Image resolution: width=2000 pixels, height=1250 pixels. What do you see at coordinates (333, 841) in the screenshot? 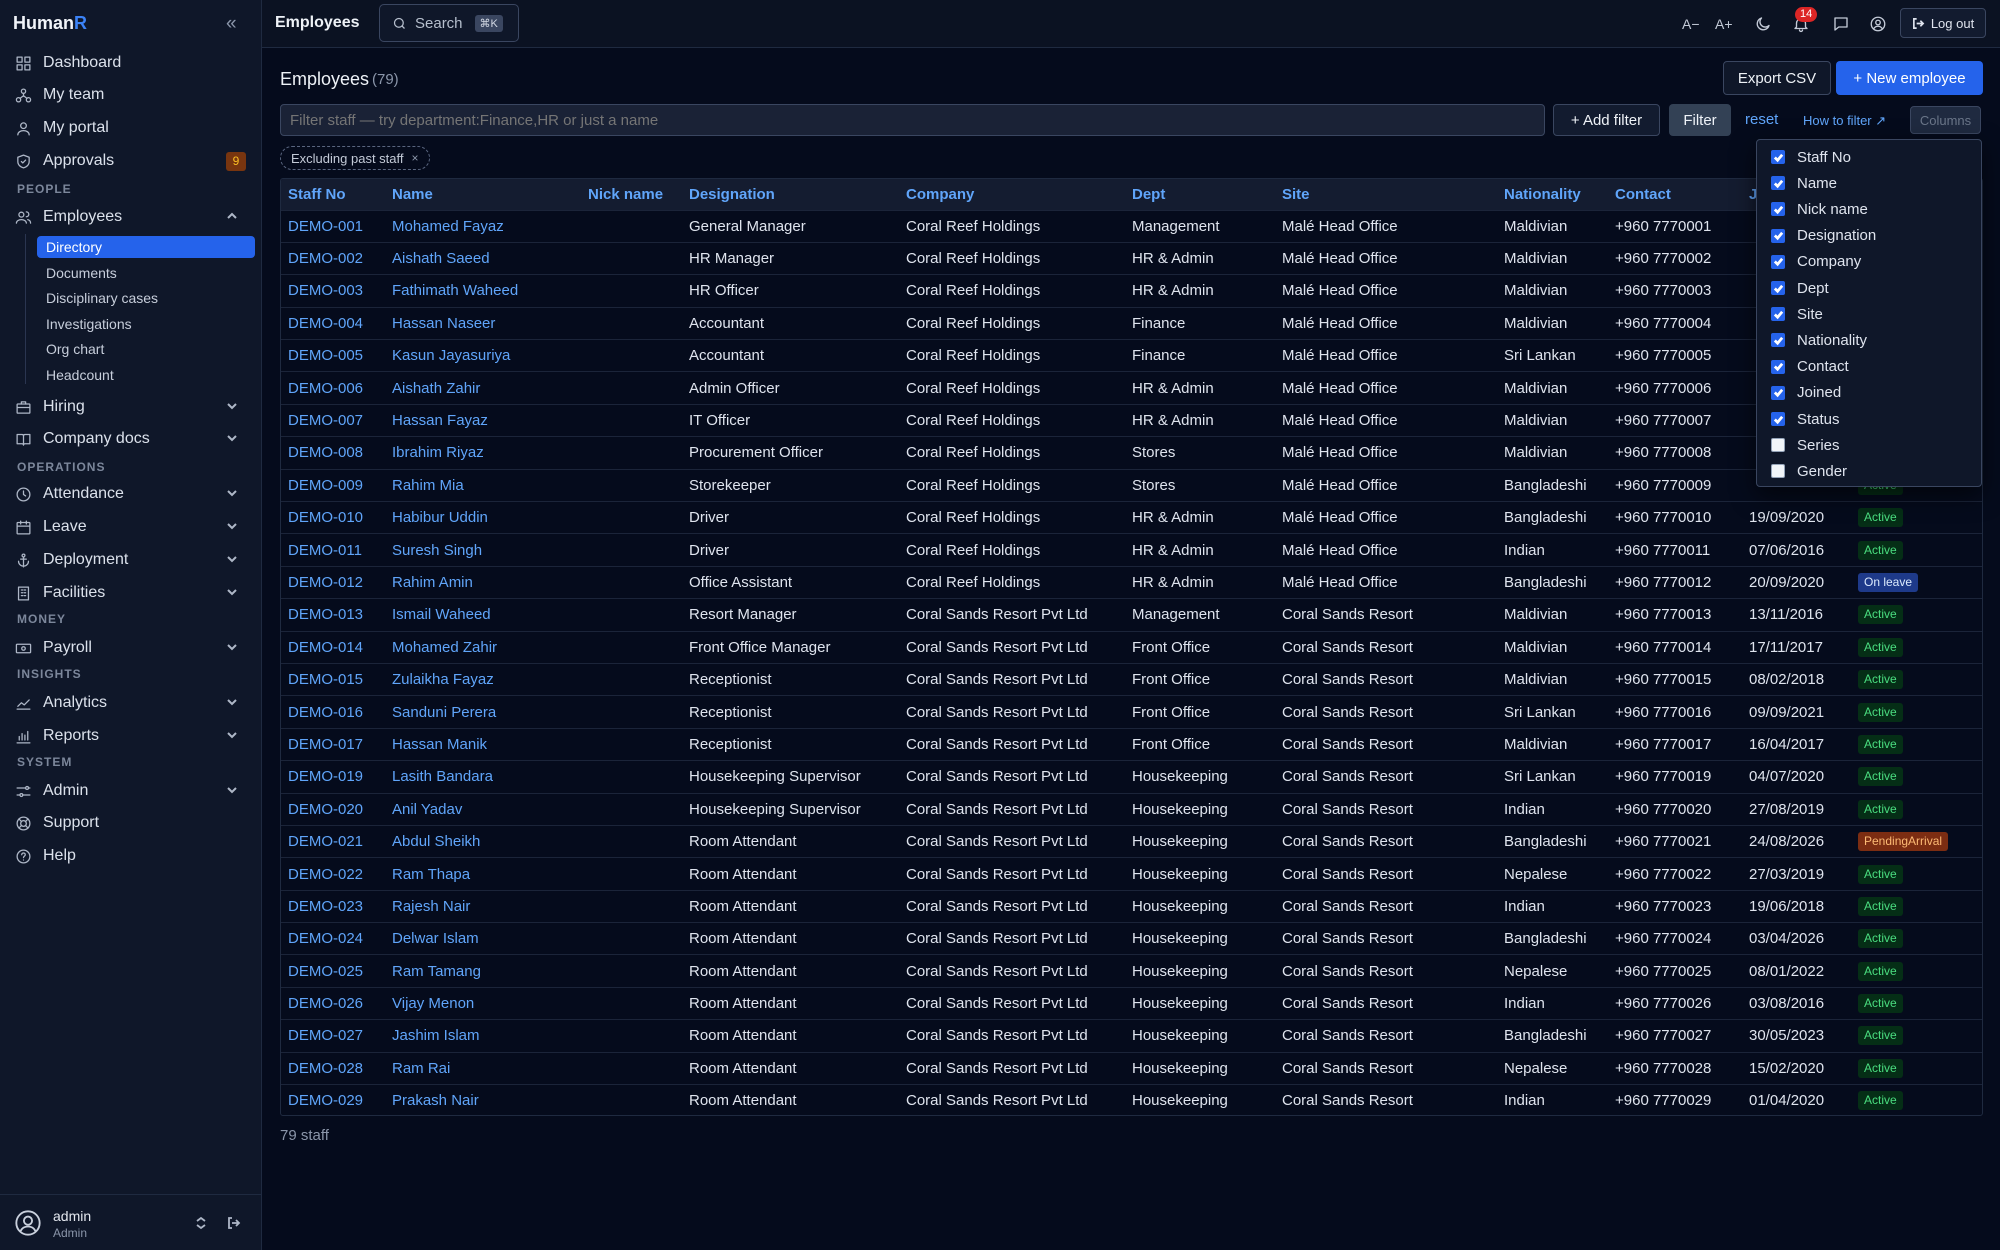
I see `cell-staff-no: DEMO-021` at bounding box center [333, 841].